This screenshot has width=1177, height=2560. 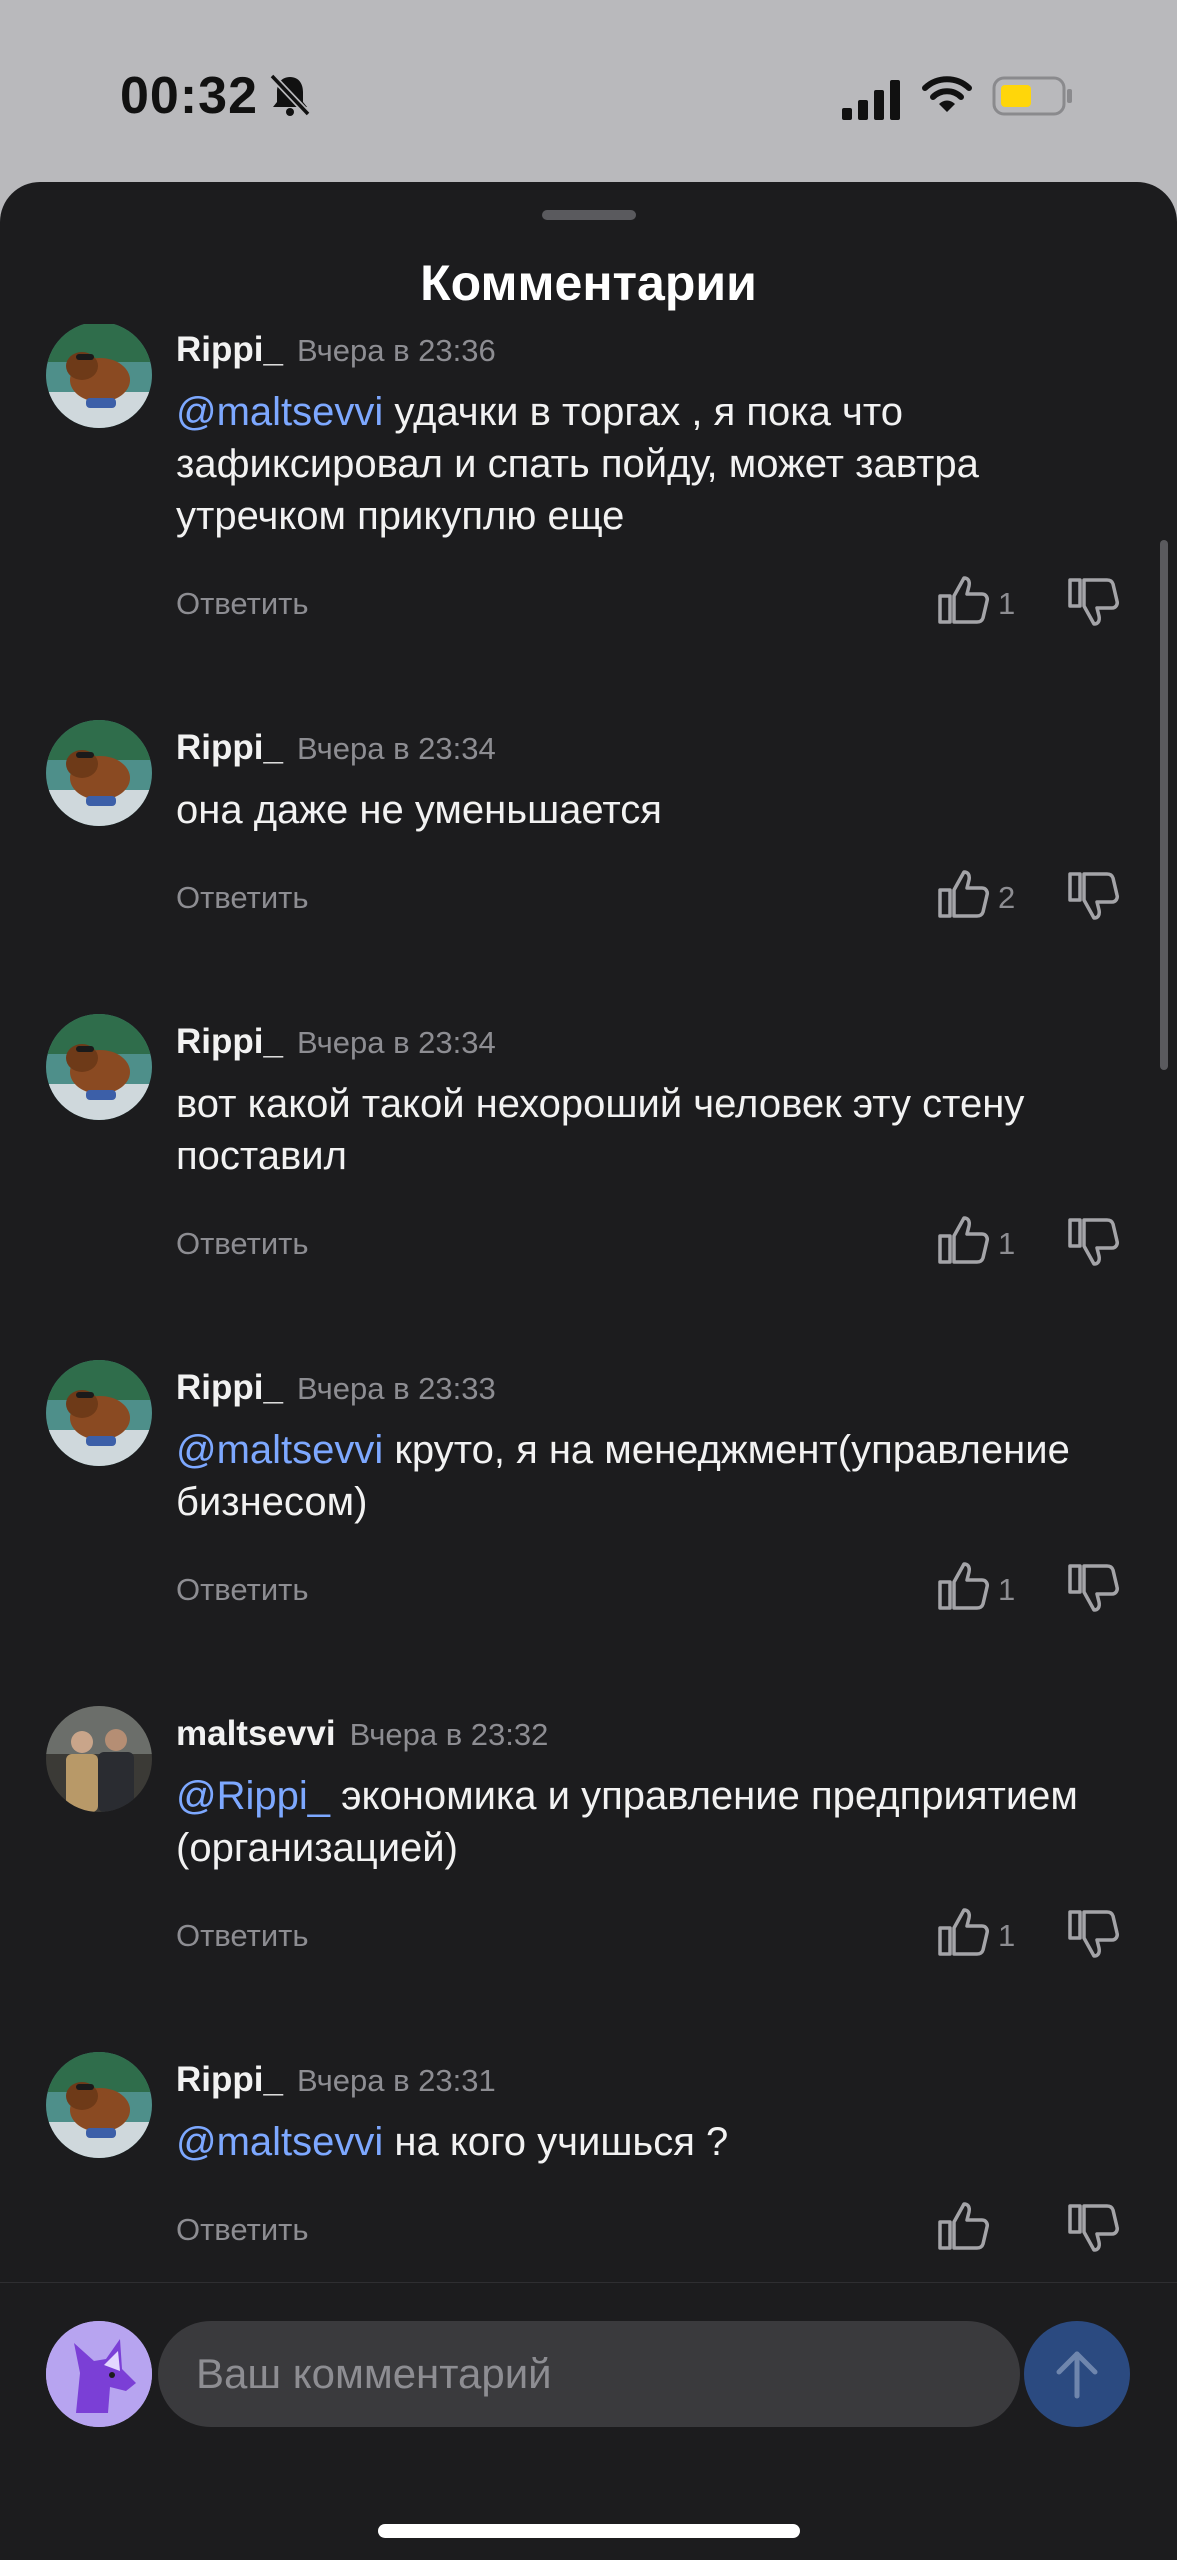 What do you see at coordinates (419, 810) in the screenshot?
I see `comment-message: она даже не уменьшается` at bounding box center [419, 810].